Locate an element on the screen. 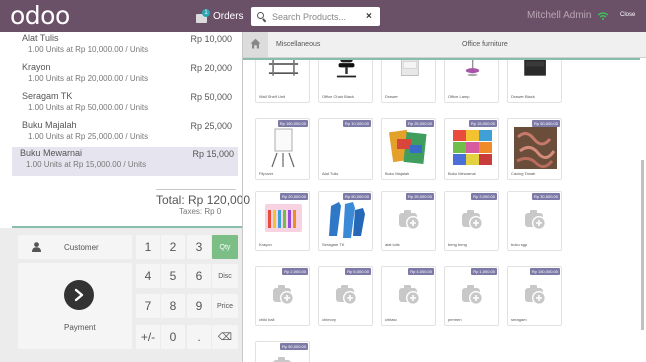  customer-button: Customer is located at coordinates (75, 247).